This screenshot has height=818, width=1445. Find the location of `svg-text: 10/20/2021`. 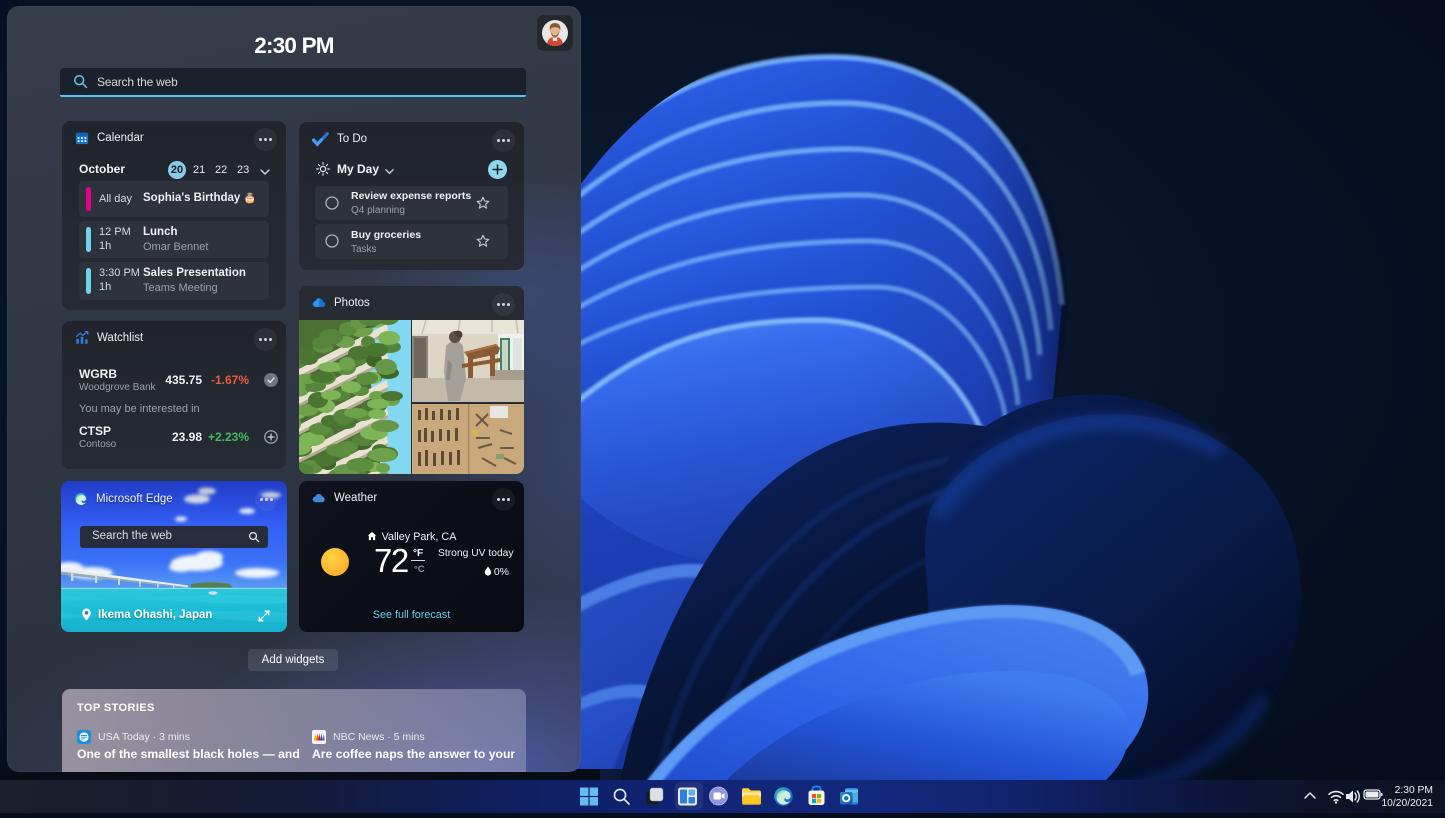

svg-text: 10/20/2021 is located at coordinates (1407, 803).